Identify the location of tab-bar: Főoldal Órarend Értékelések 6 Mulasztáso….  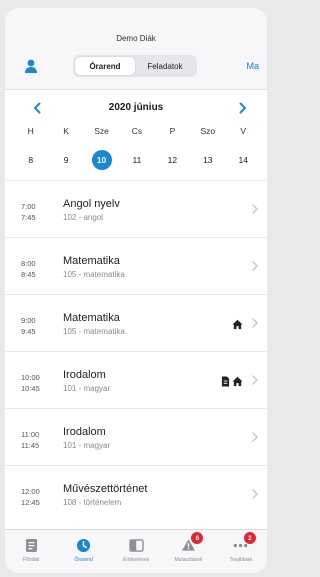
(136, 551).